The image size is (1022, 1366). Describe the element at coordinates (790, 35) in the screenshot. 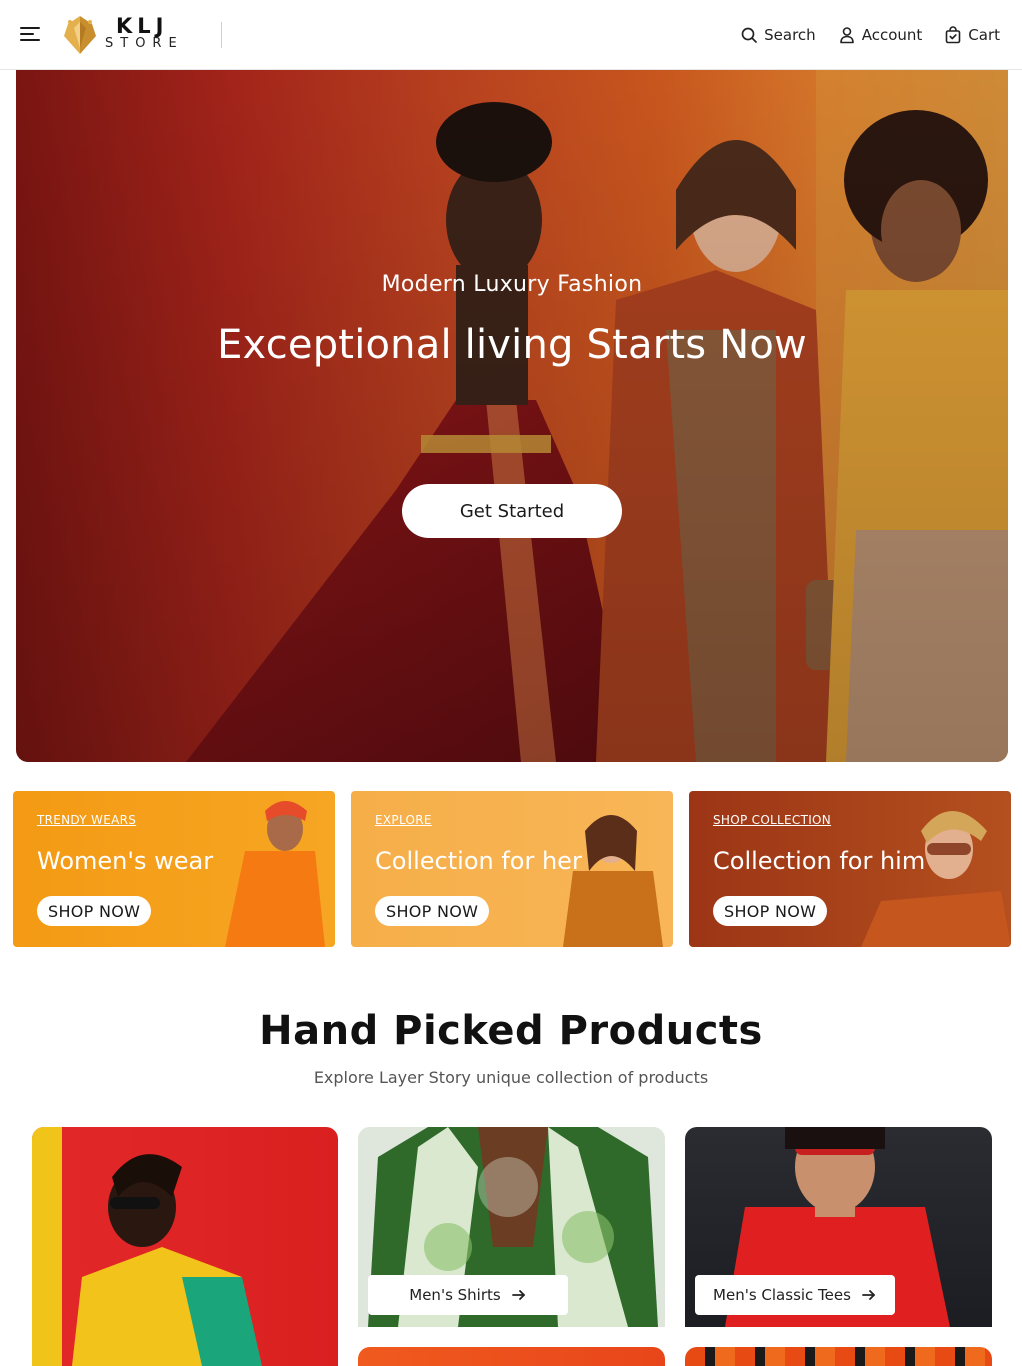

I see `nav-search-label: Search` at that location.